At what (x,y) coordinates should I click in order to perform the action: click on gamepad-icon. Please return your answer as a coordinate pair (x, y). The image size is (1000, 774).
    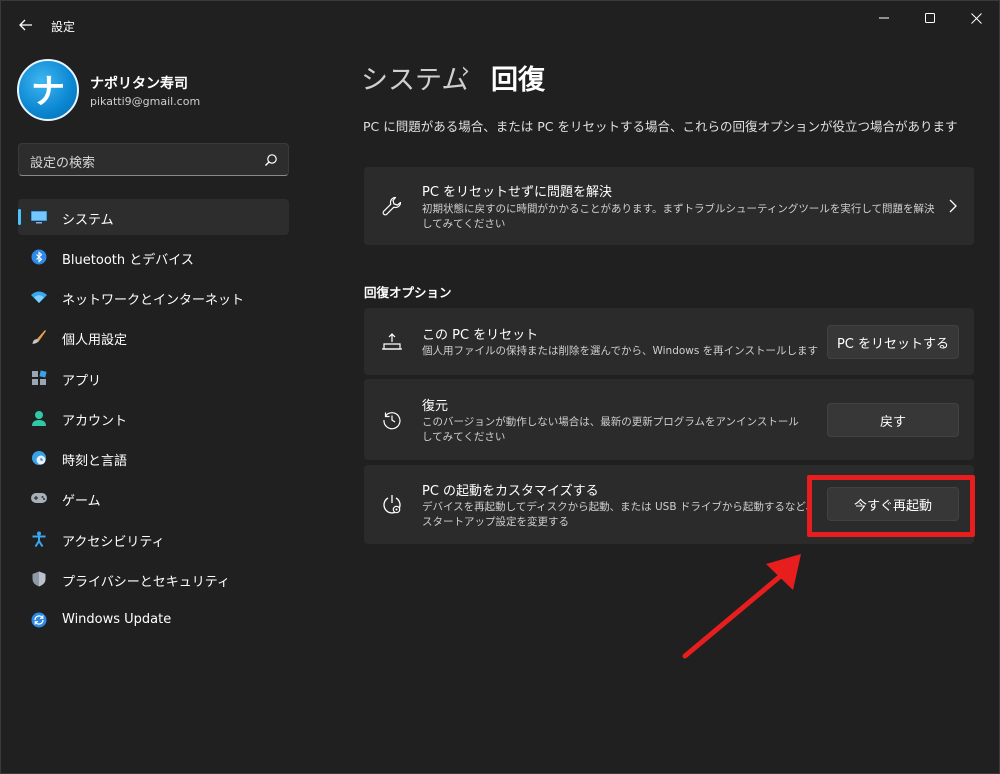
    Looking at the image, I should click on (39, 498).